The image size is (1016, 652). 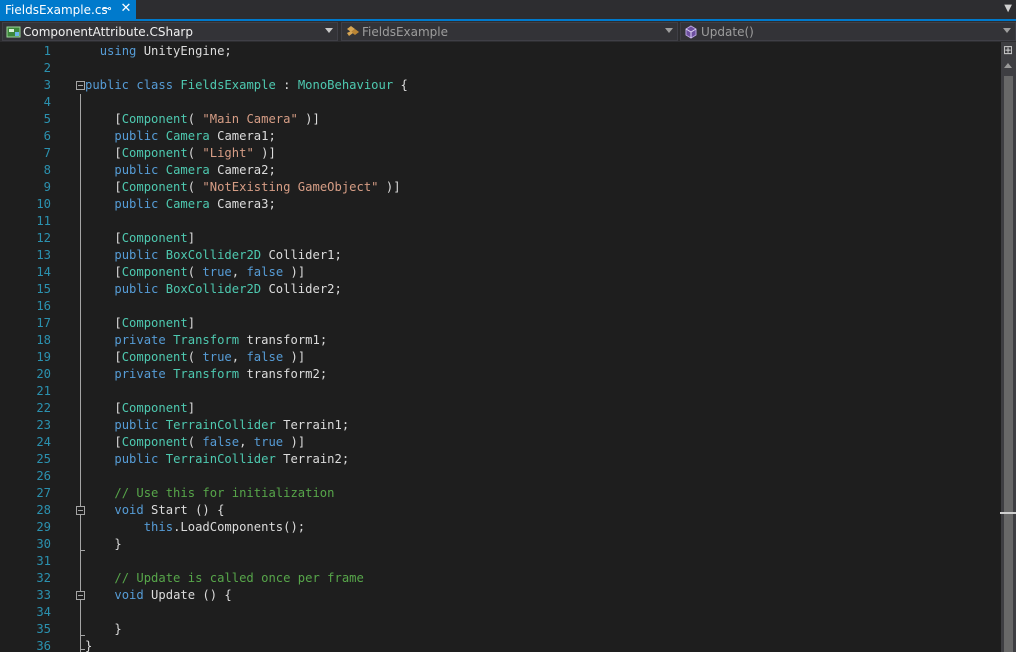 What do you see at coordinates (500, 425) in the screenshot?
I see `code-line: 23 public TerrainCollider Terrain1;` at bounding box center [500, 425].